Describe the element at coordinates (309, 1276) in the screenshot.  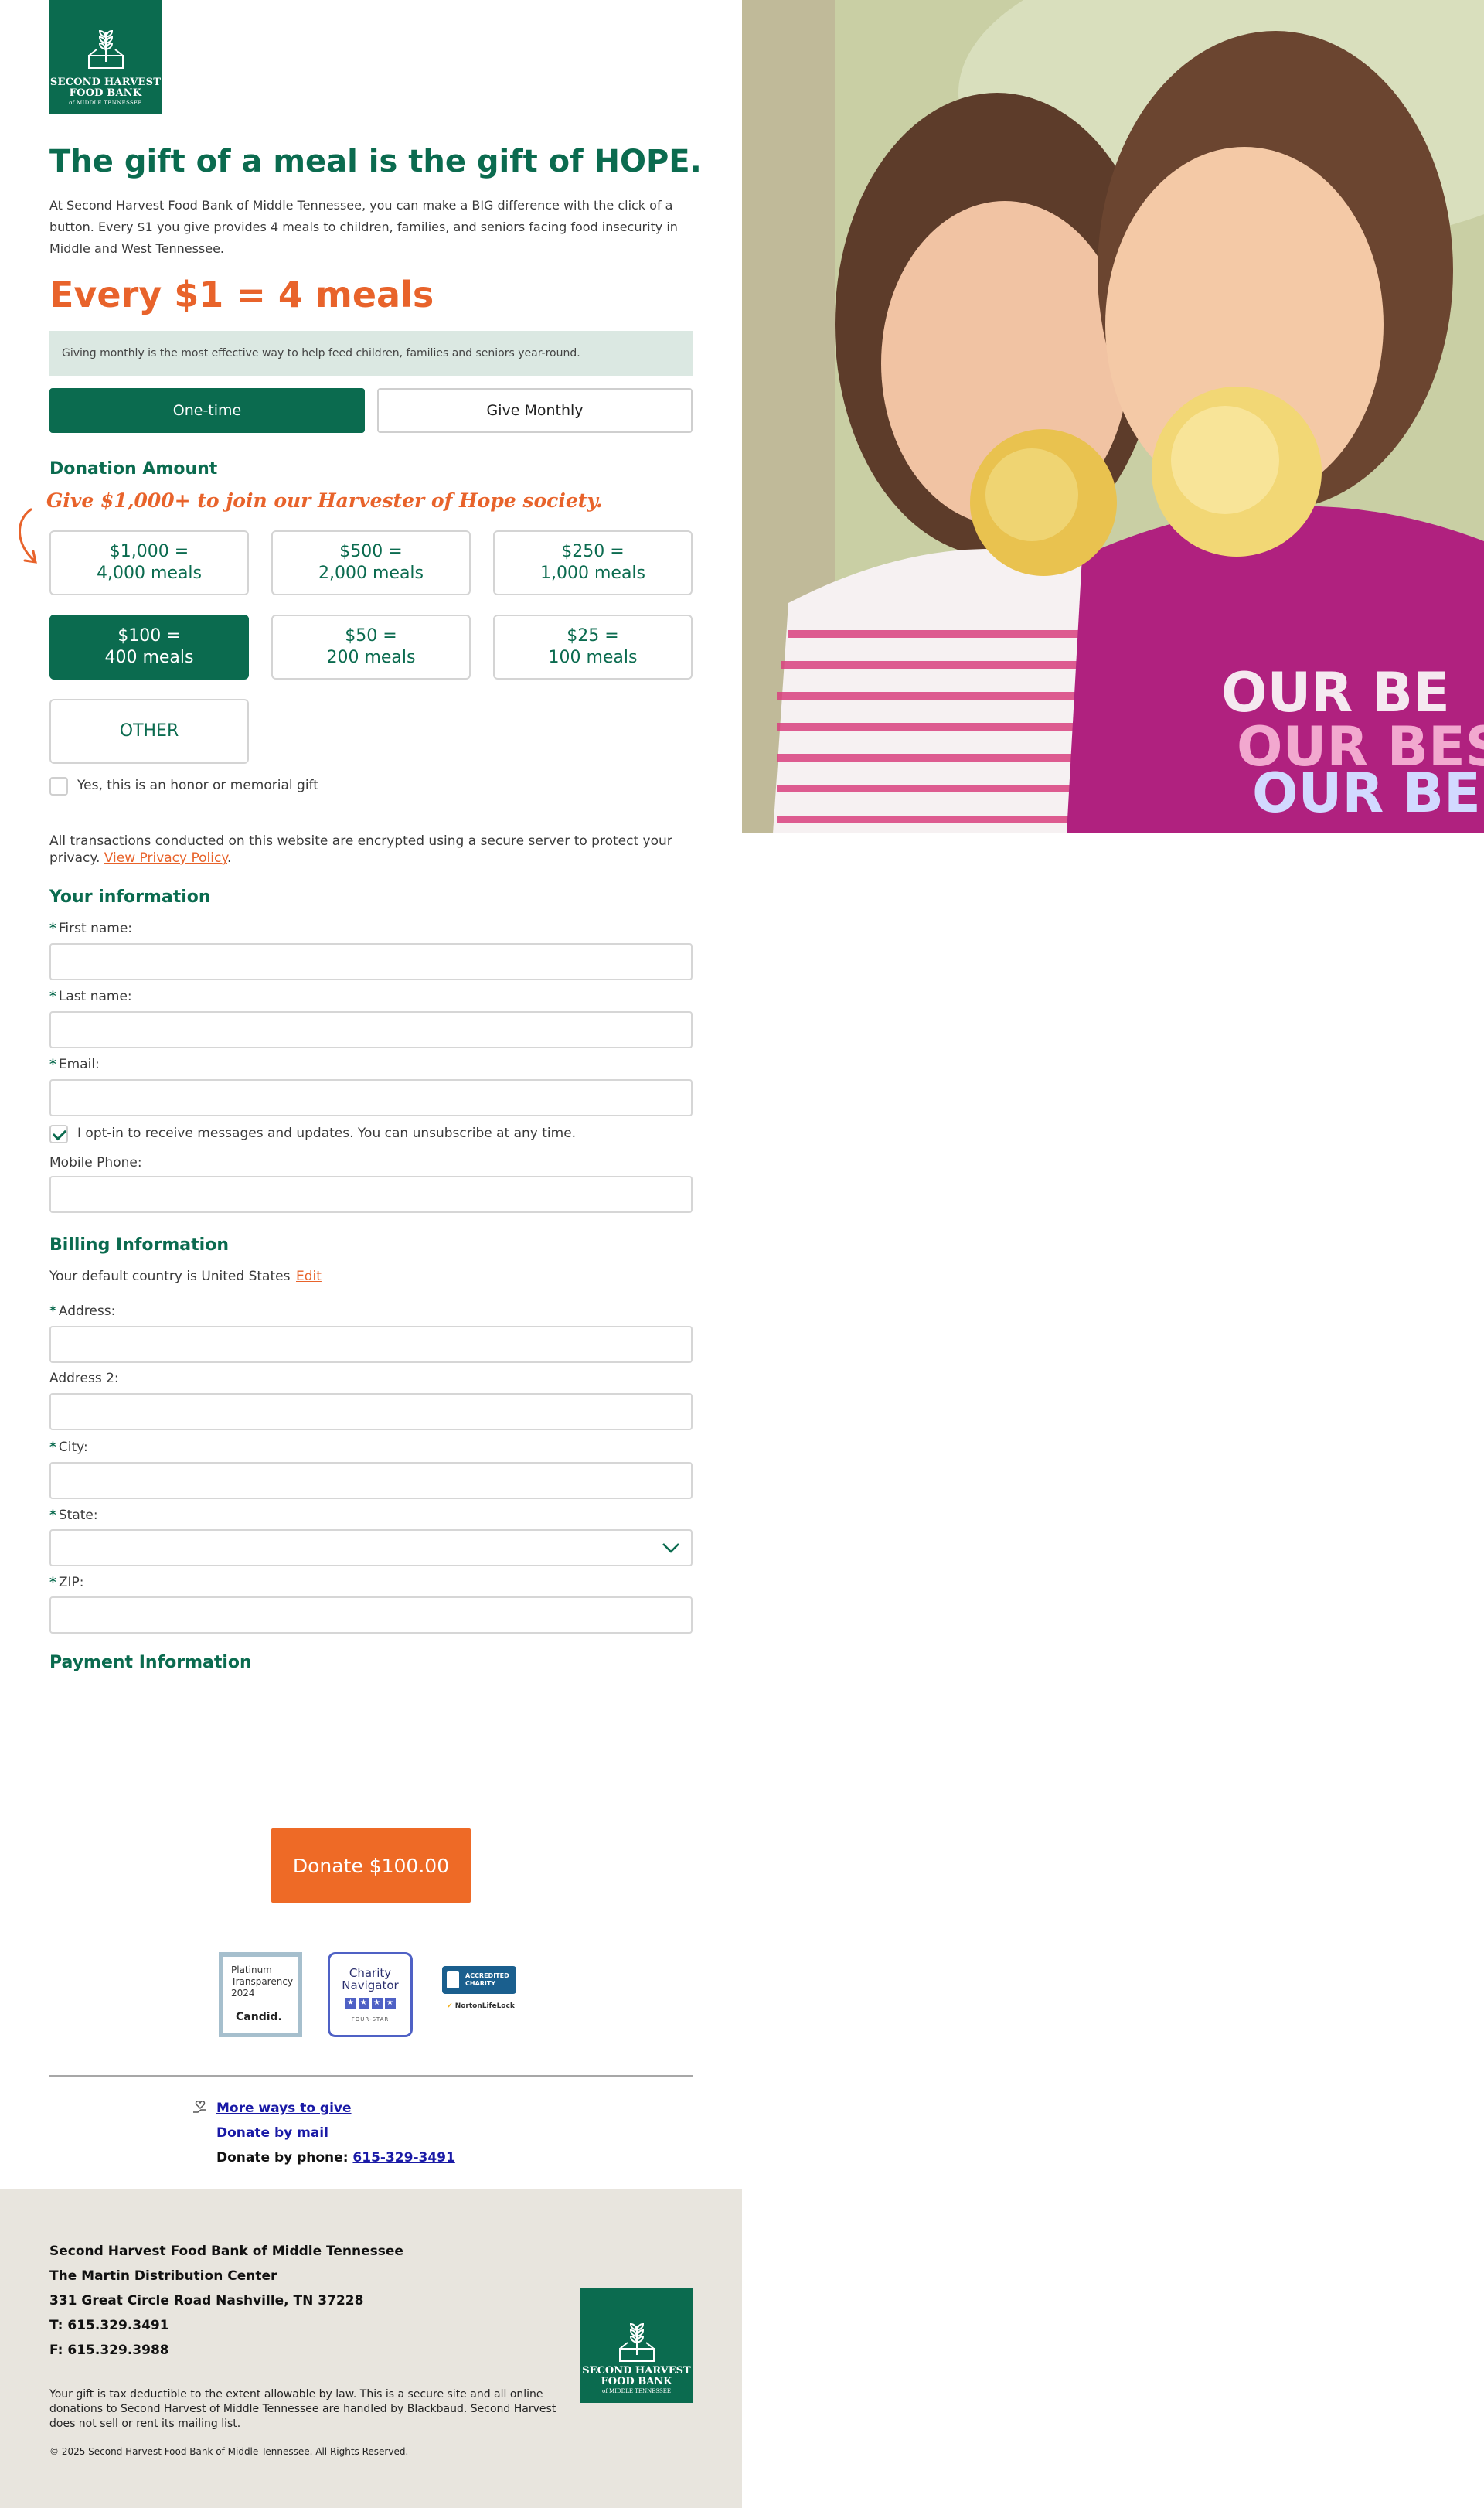
I see `country-edit-link: Edit` at that location.